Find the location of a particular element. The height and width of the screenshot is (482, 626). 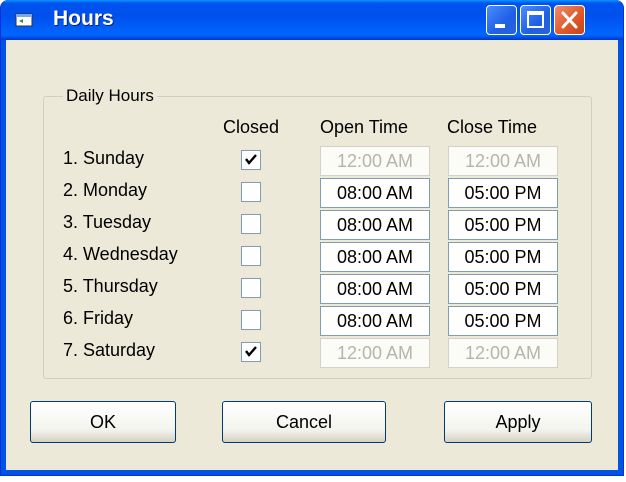

close-time-field-saturday: 12:00 AM is located at coordinates (503, 353).